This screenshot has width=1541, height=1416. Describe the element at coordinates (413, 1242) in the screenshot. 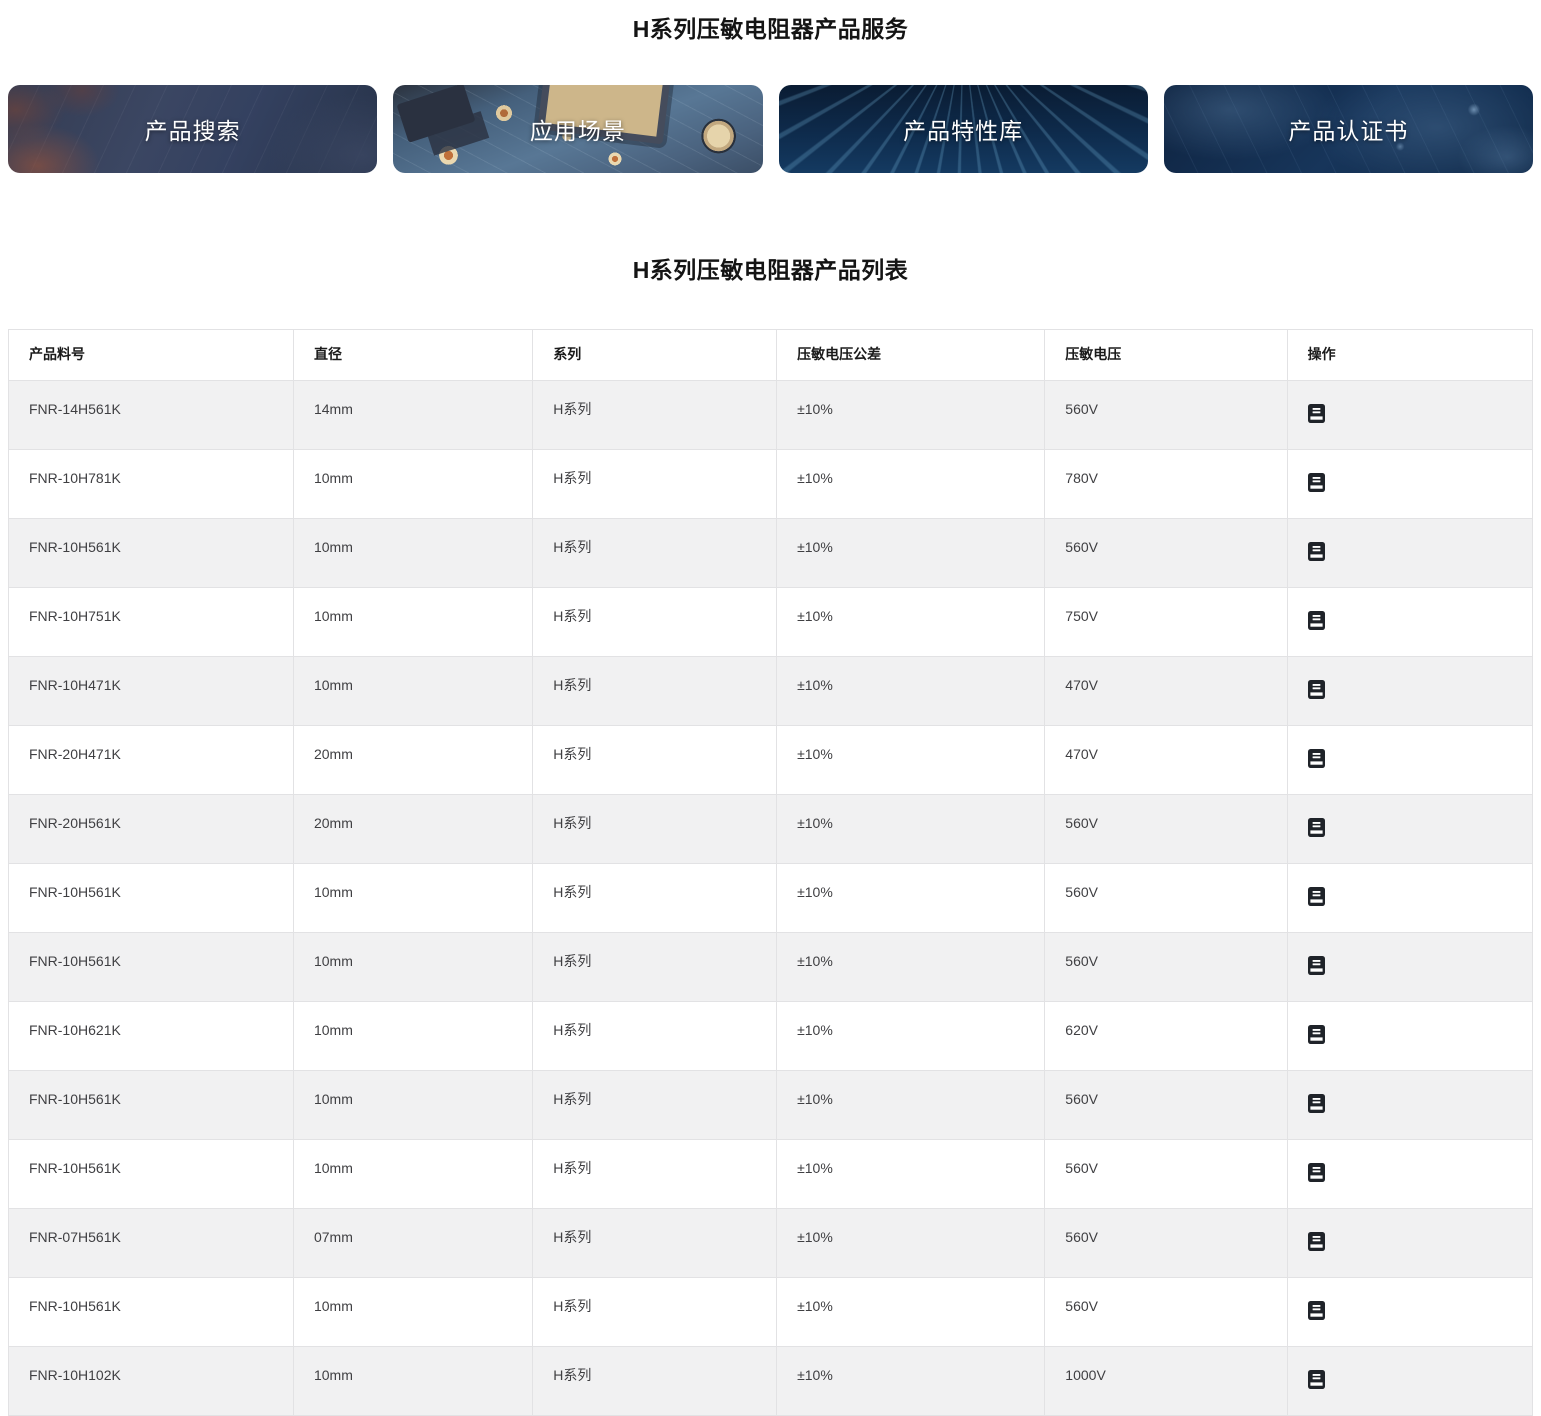

I see `diameter-cell: 07mm` at that location.